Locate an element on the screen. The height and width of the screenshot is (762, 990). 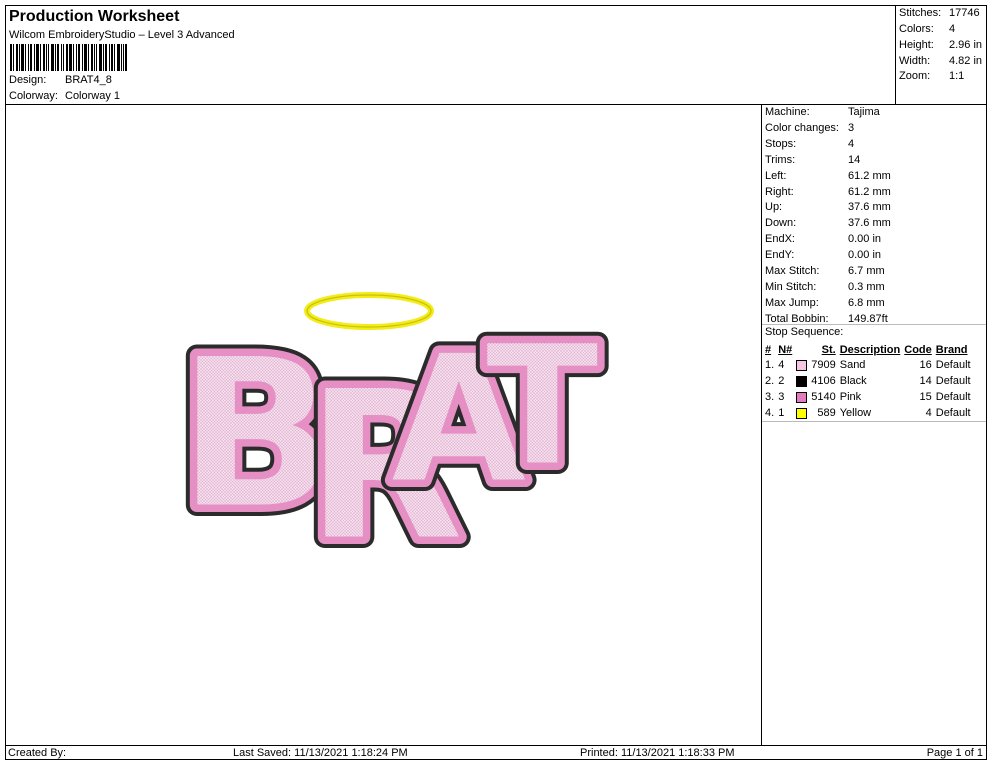
info-value: 6.8 mm is located at coordinates (866, 302).